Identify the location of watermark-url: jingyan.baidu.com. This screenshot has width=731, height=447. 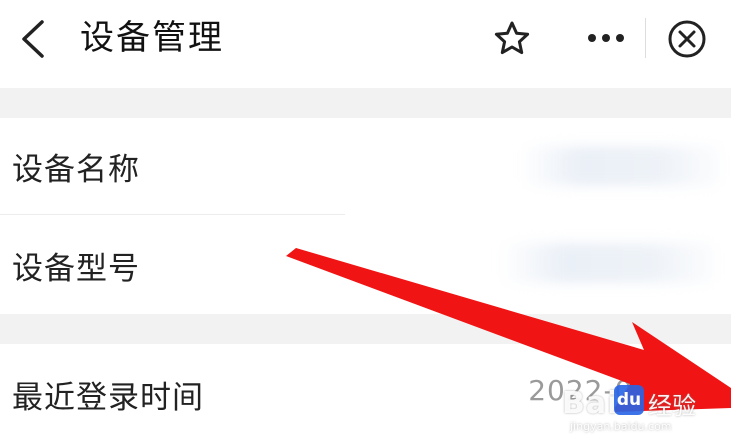
(621, 426).